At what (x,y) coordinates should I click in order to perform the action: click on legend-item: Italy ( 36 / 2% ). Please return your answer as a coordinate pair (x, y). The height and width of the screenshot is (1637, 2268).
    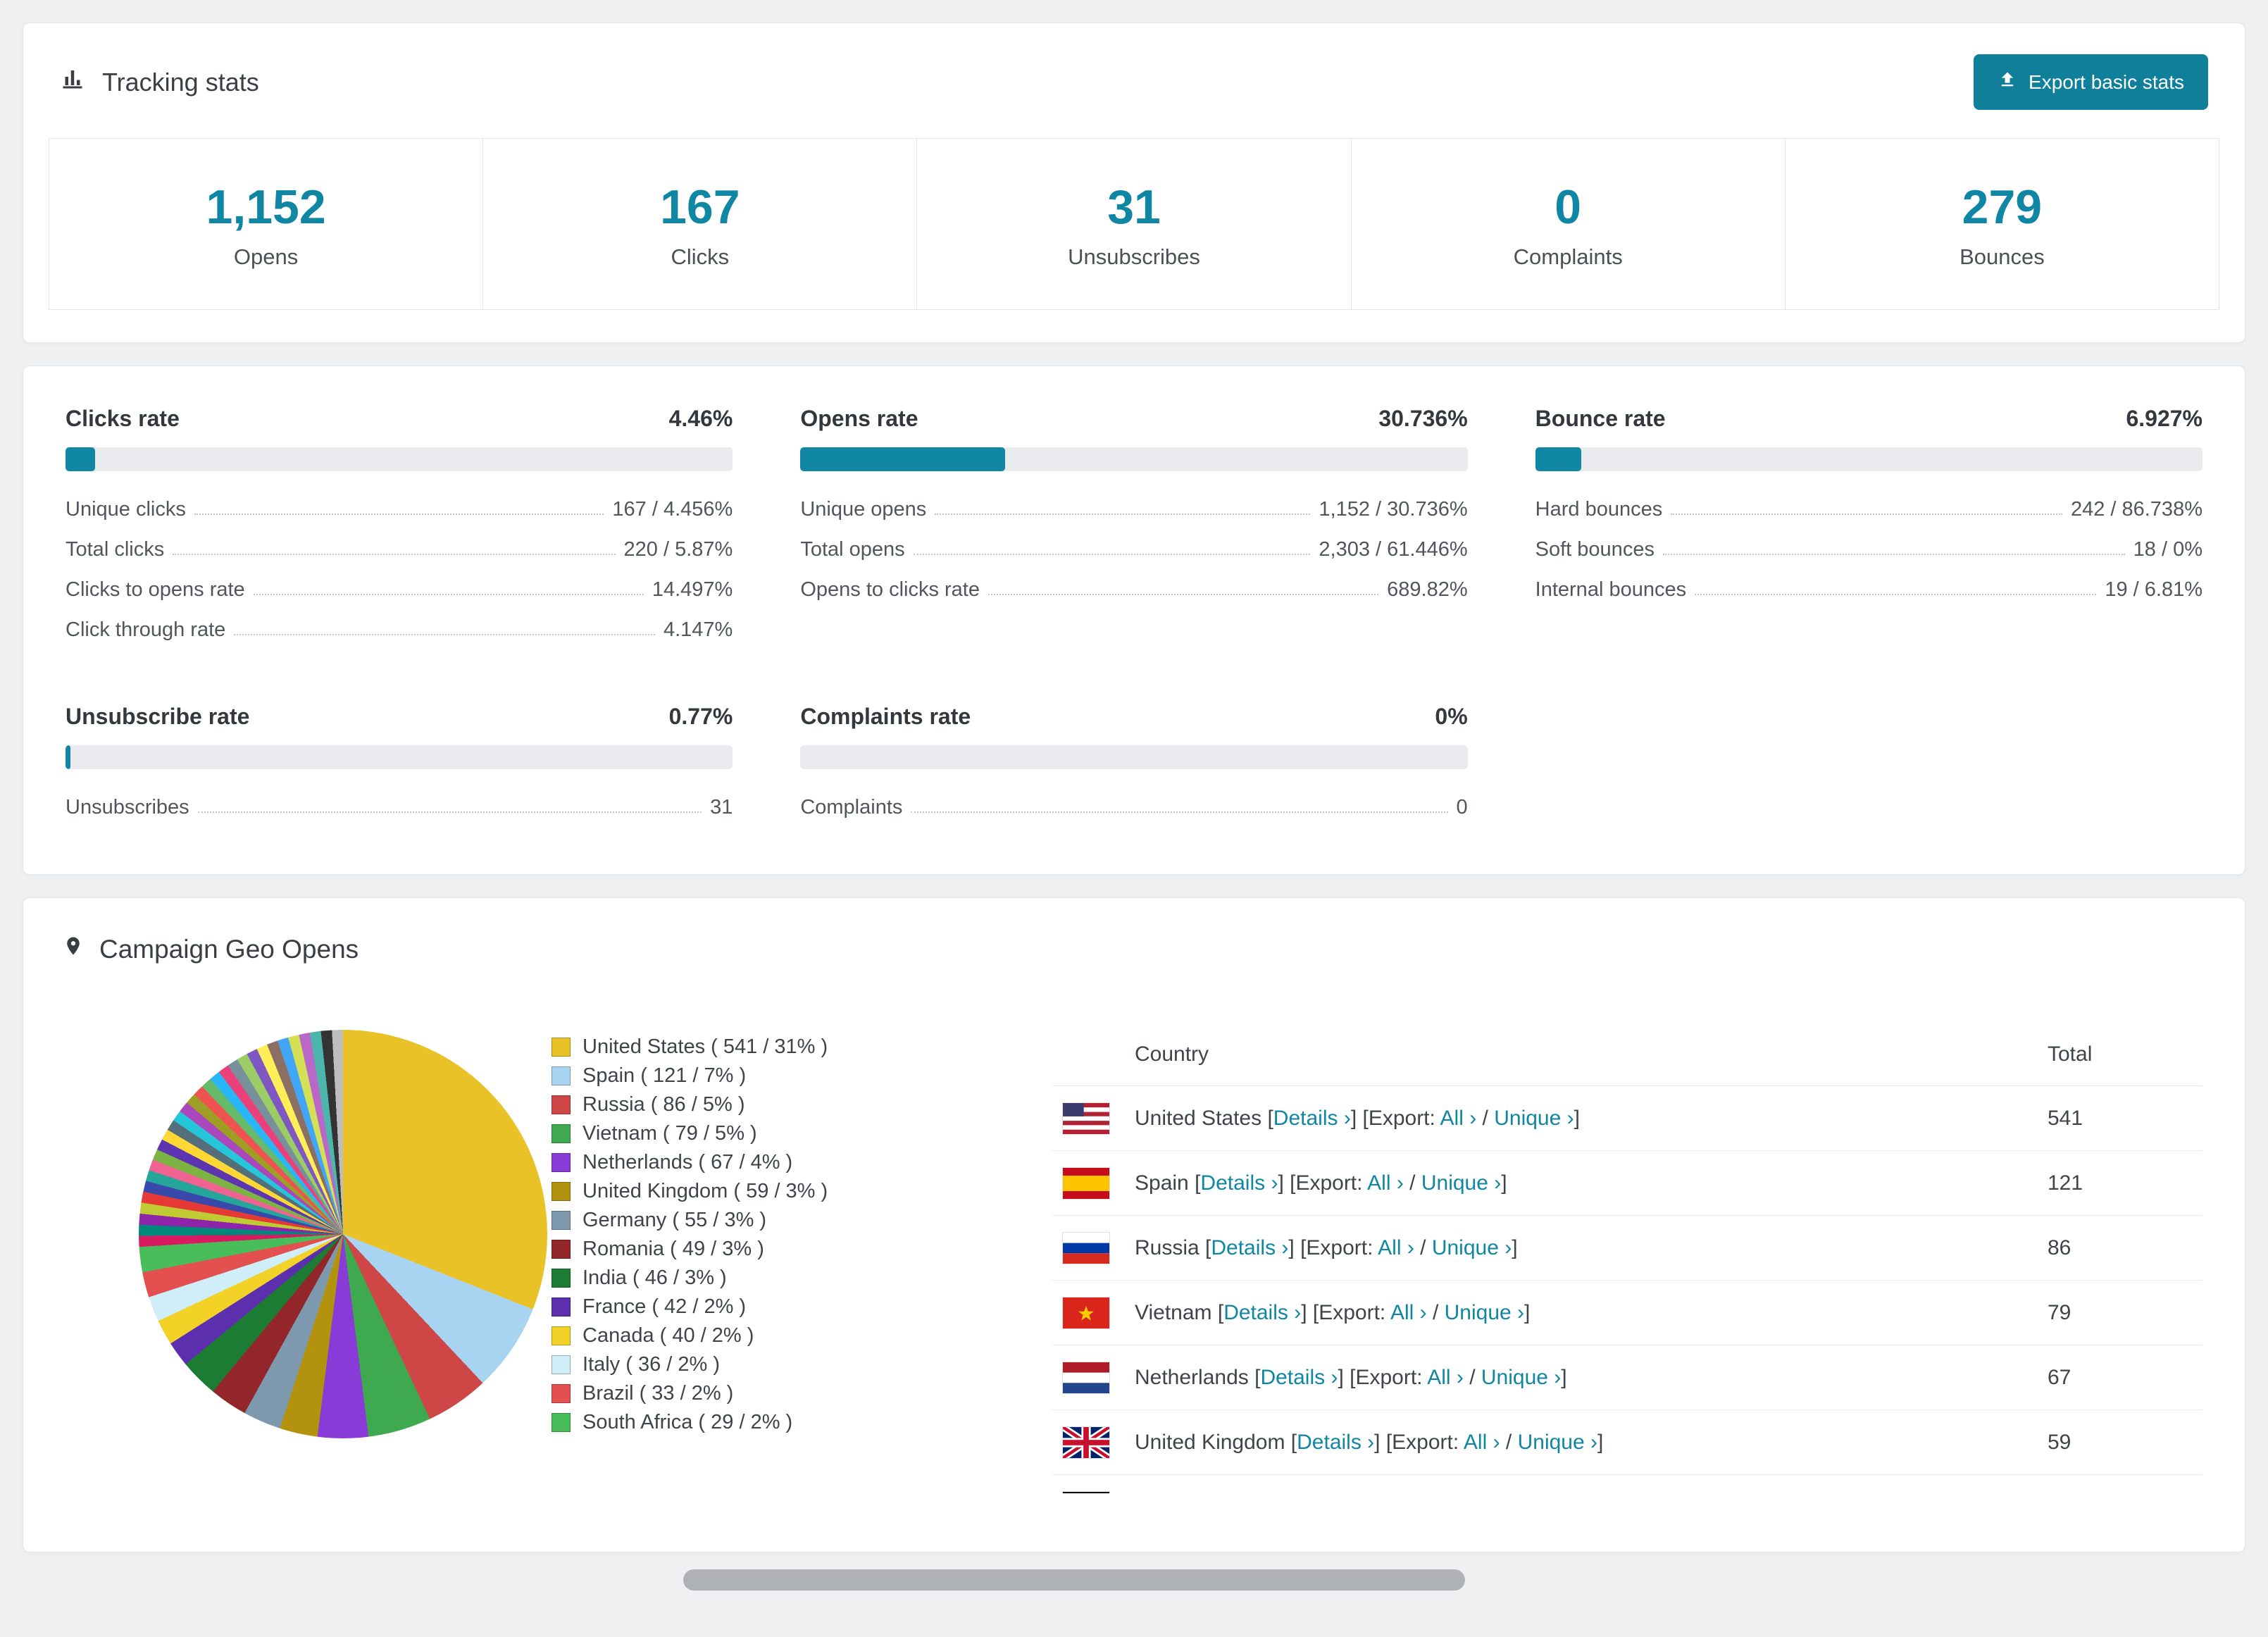
    Looking at the image, I should click on (802, 1364).